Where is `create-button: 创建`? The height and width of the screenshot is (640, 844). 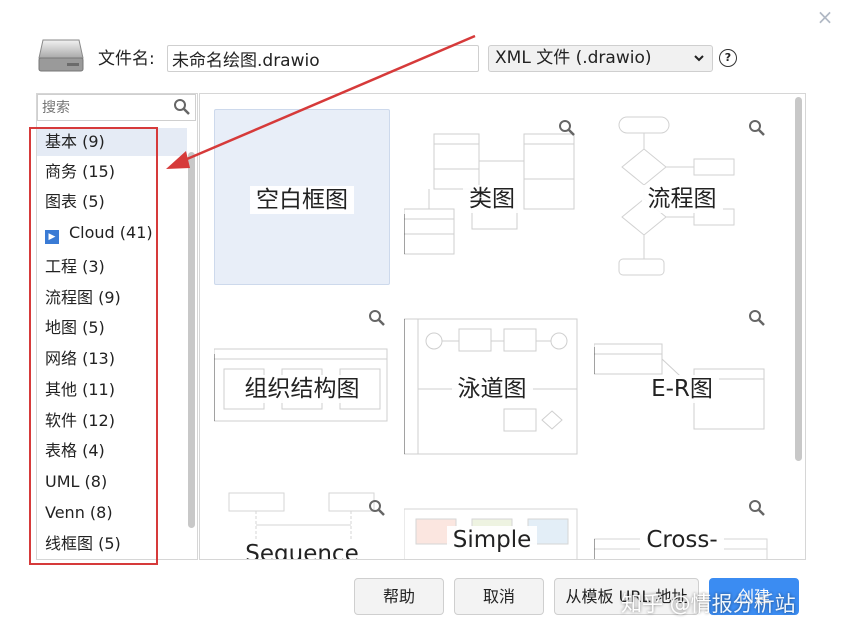 create-button: 创建 is located at coordinates (754, 596).